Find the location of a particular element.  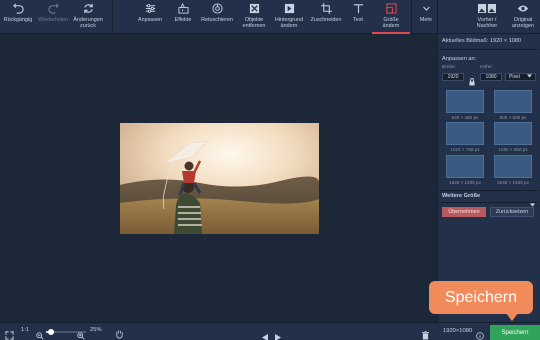

tab-remove-objects-label: Objekte entfernen is located at coordinates (254, 23).